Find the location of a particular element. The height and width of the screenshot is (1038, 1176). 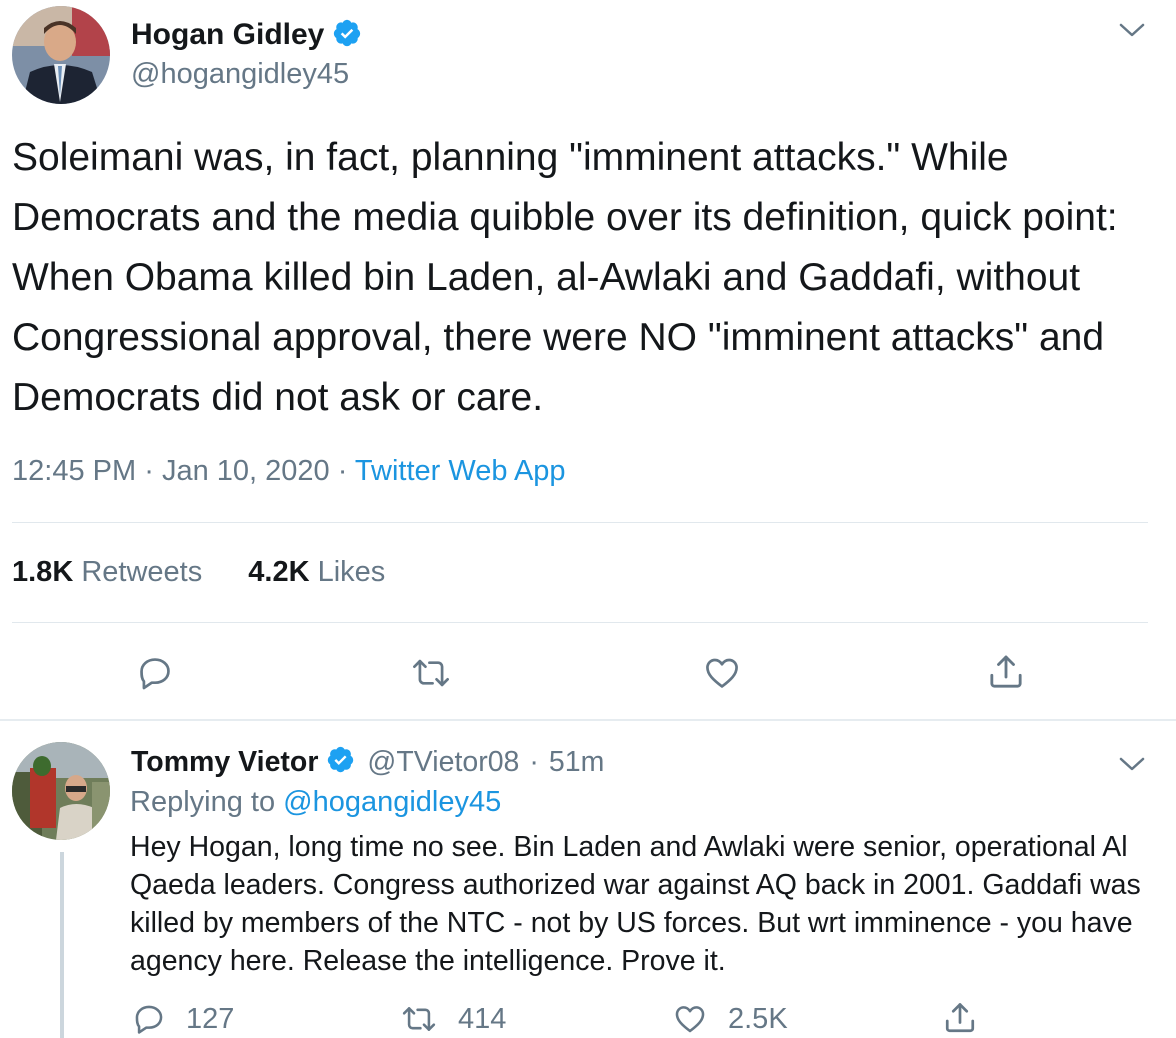

reply-reply-button: 127 is located at coordinates (183, 1019).